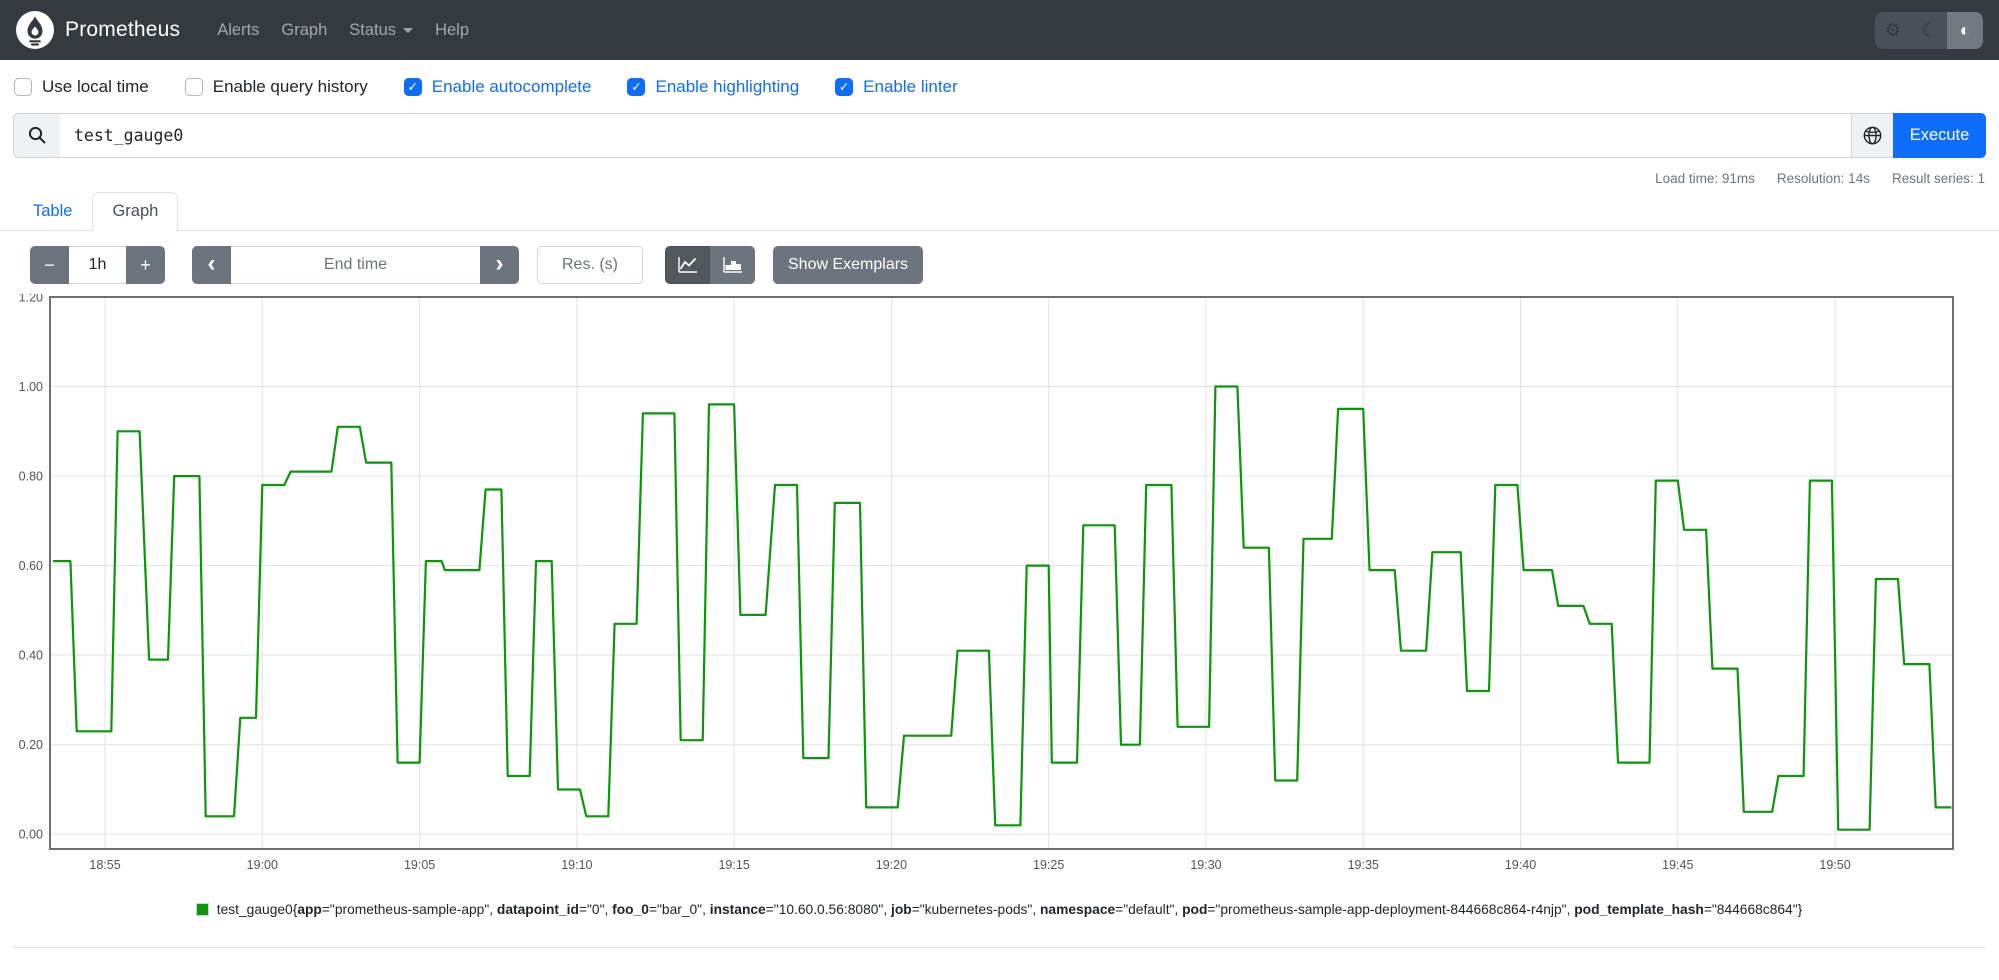 This screenshot has height=980, width=1999. What do you see at coordinates (36, 135) in the screenshot?
I see `search-icon` at bounding box center [36, 135].